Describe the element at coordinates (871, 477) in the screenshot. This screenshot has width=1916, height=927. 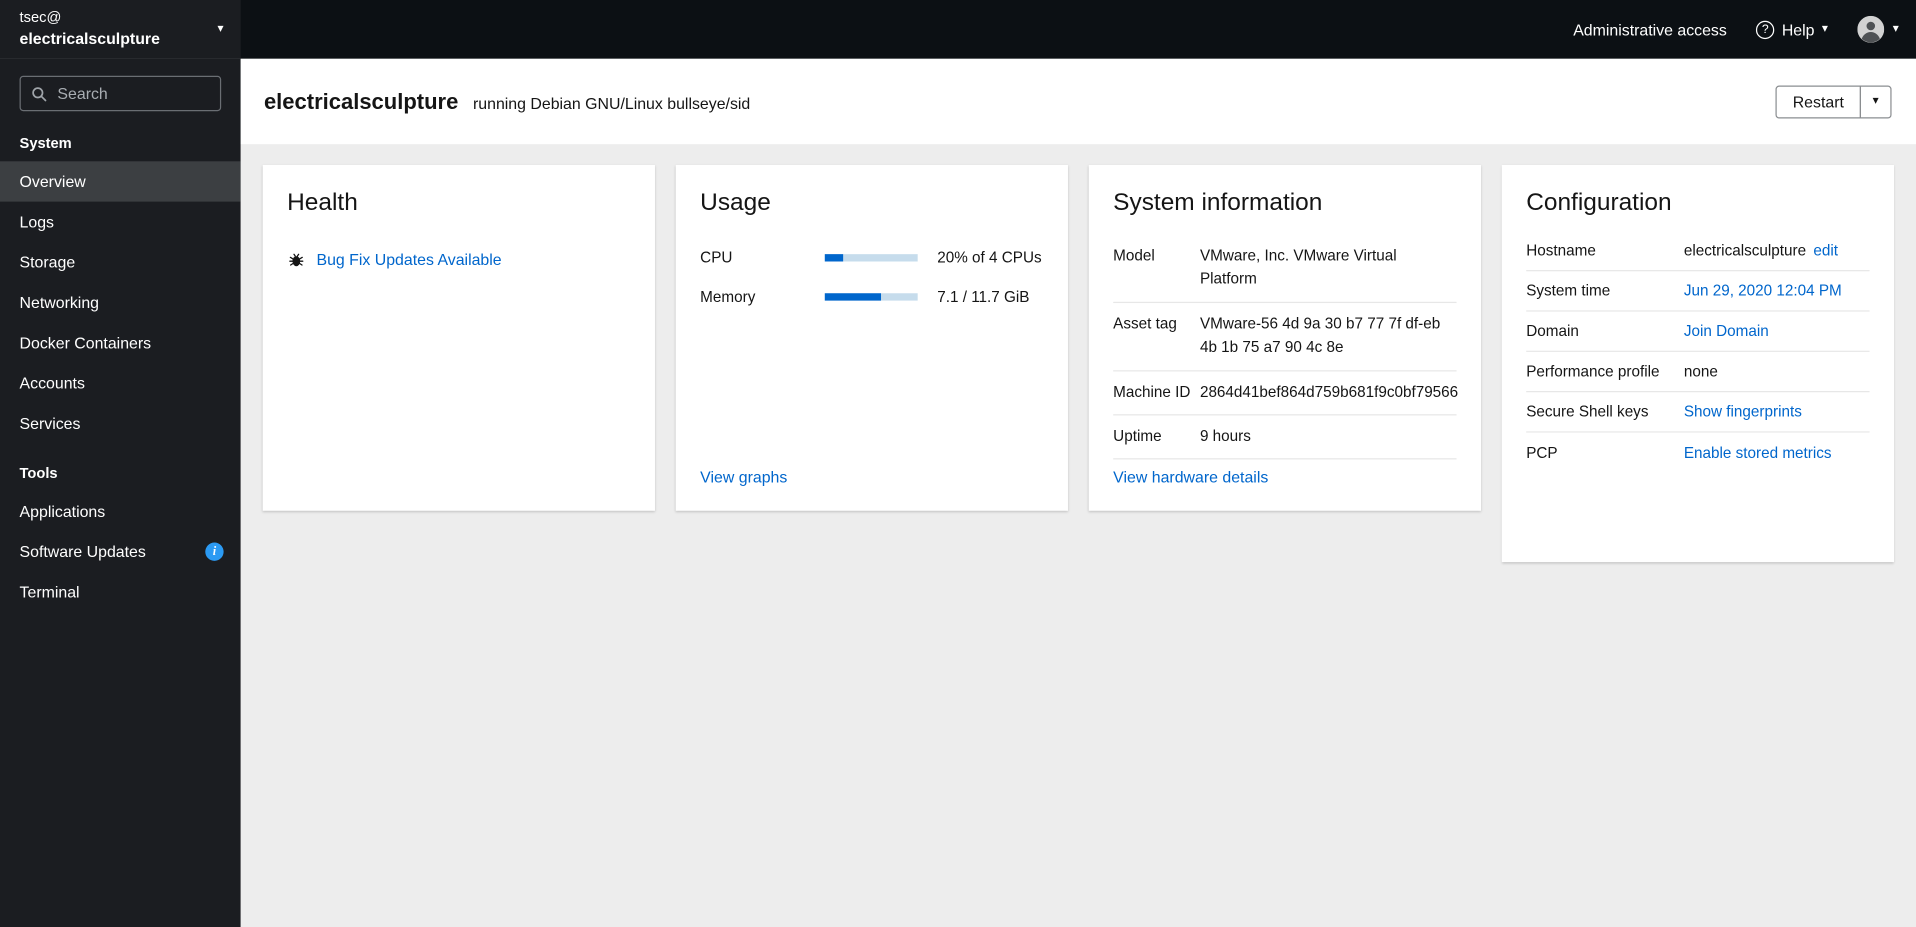
I see `view-graphs-link: View graphs` at that location.